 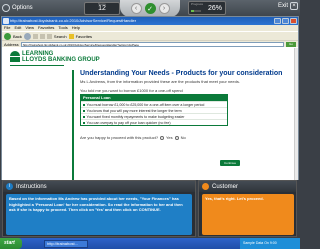 I want to click on progress-indicator: Progress 26%, so click(x=207, y=8).